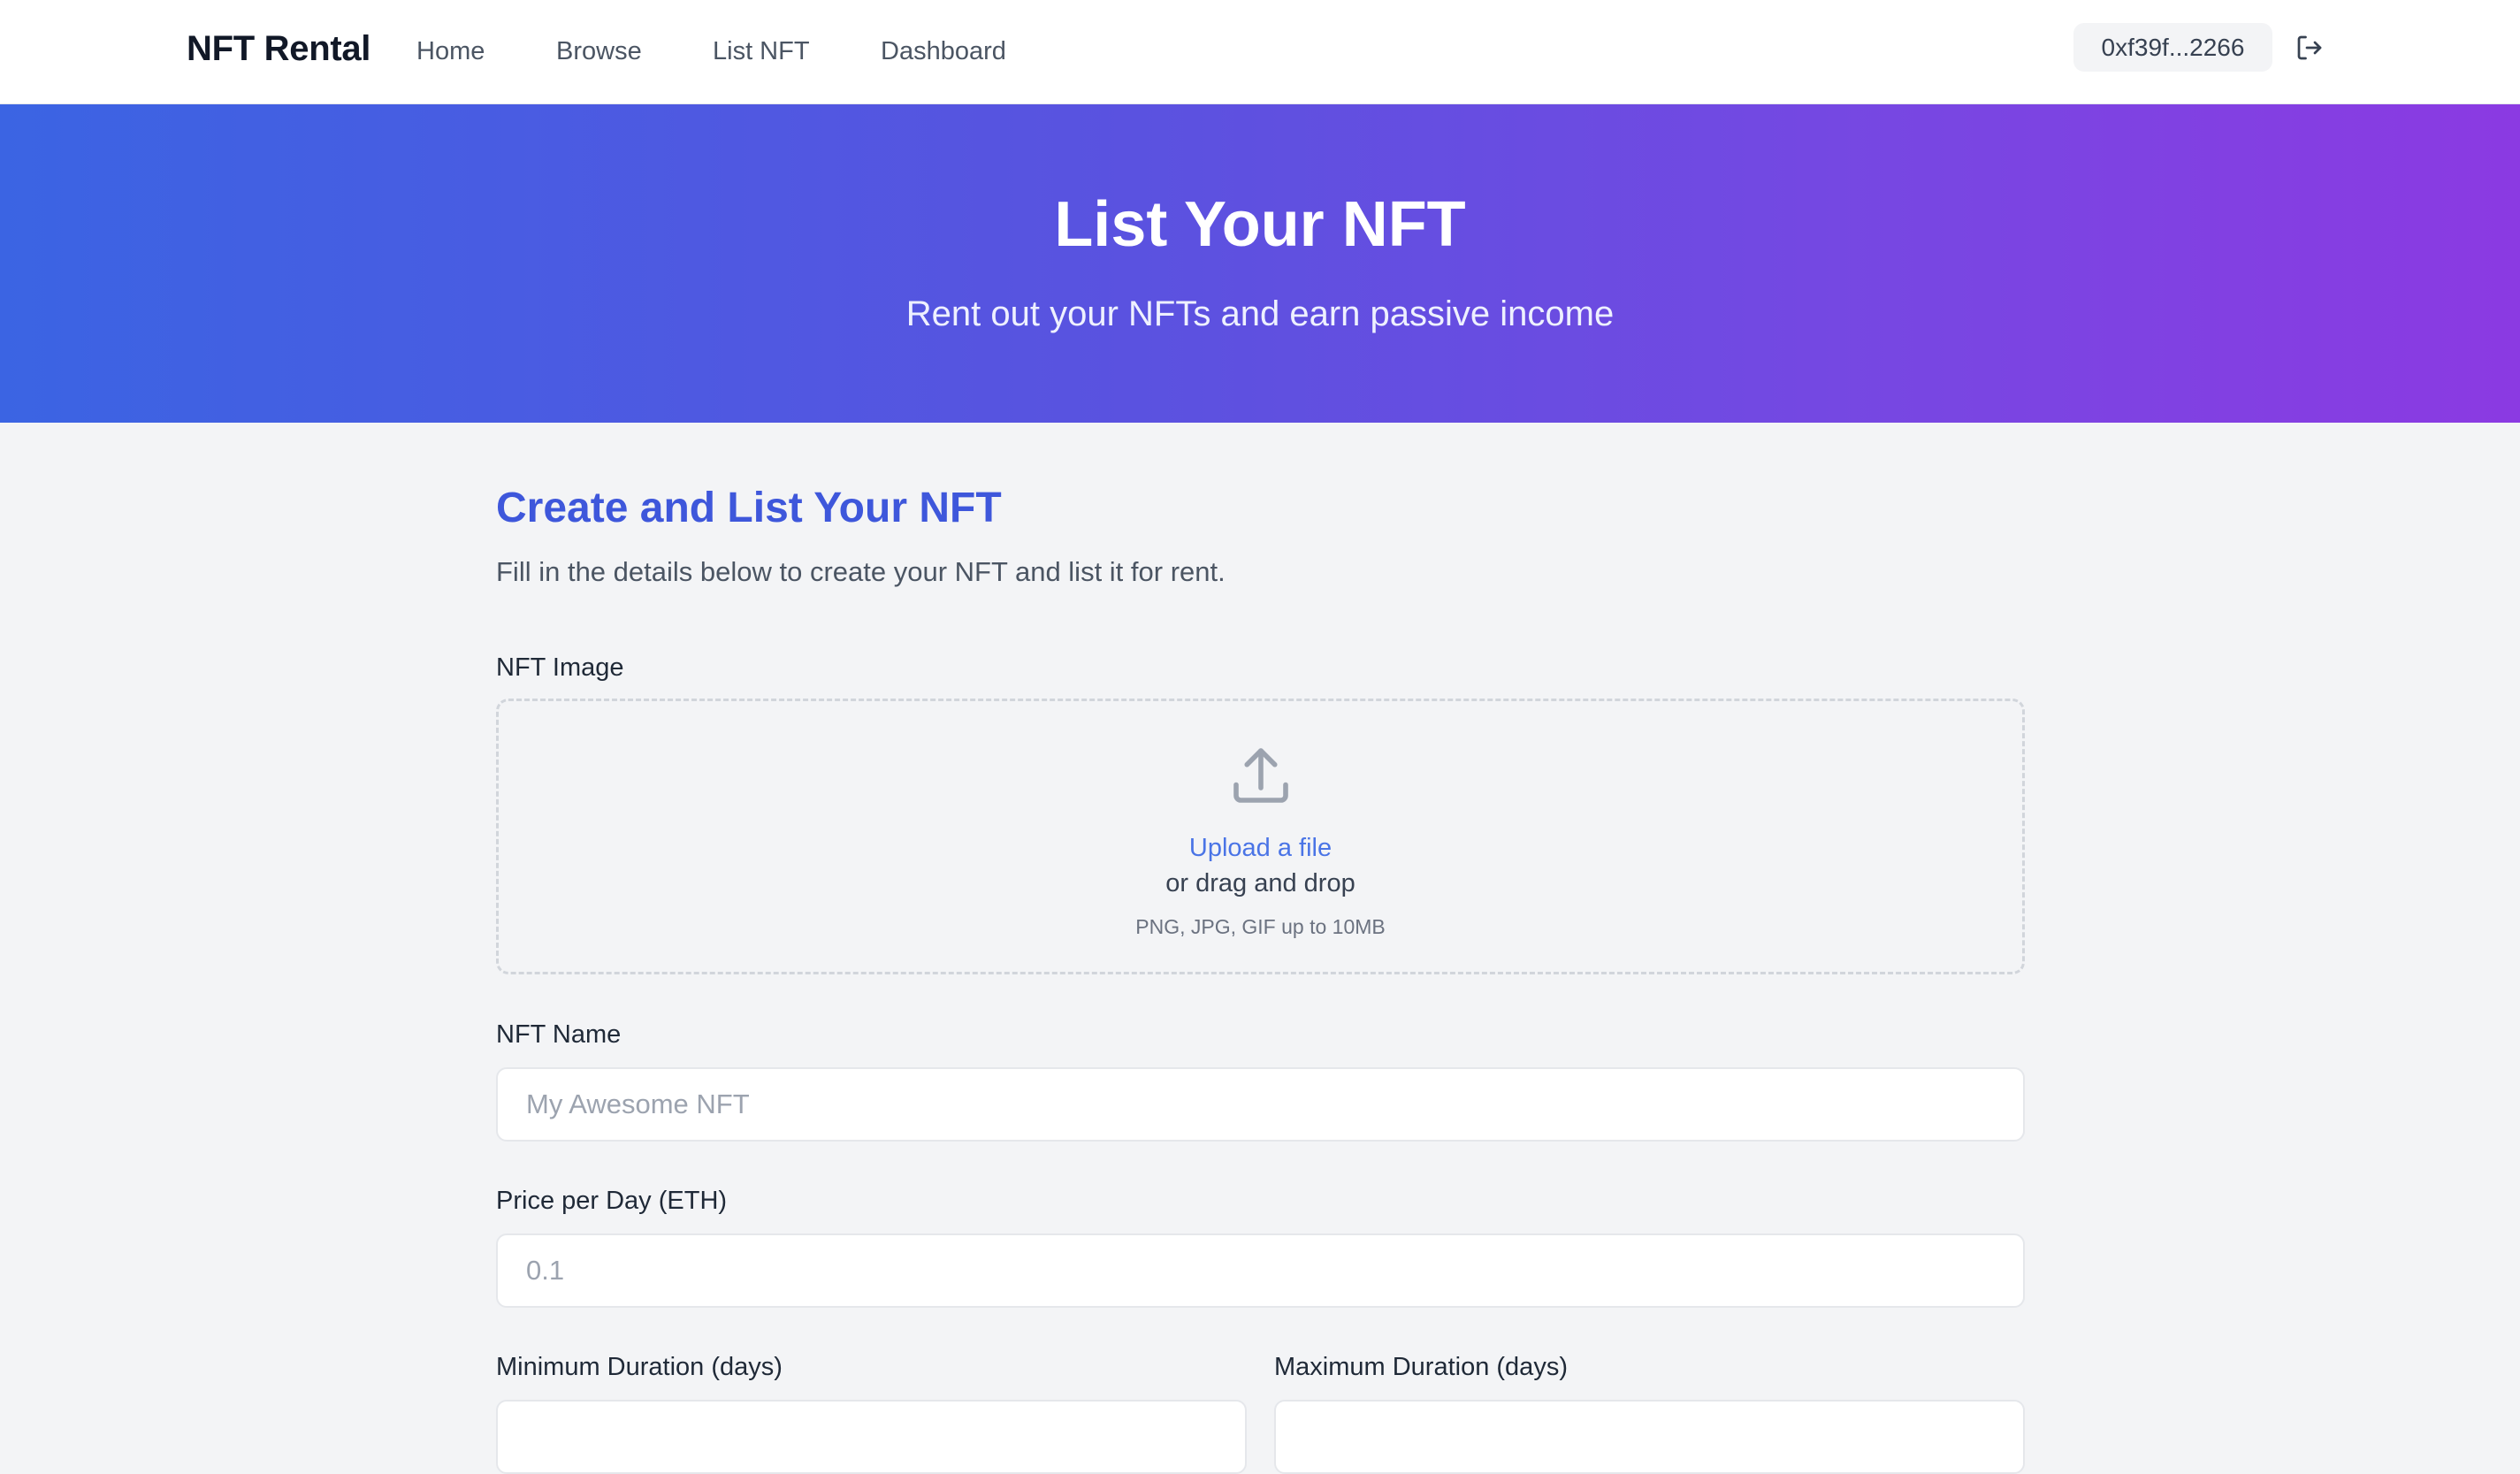 This screenshot has width=2520, height=1474. Describe the element at coordinates (1260, 1270) in the screenshot. I see `price-per-day-input` at that location.